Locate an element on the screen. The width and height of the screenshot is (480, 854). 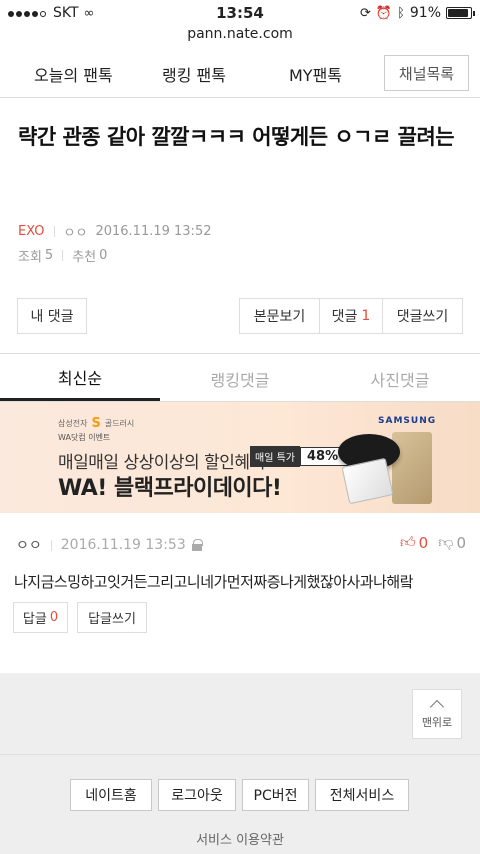
all-services-button: 전체서비스 is located at coordinates (362, 795).